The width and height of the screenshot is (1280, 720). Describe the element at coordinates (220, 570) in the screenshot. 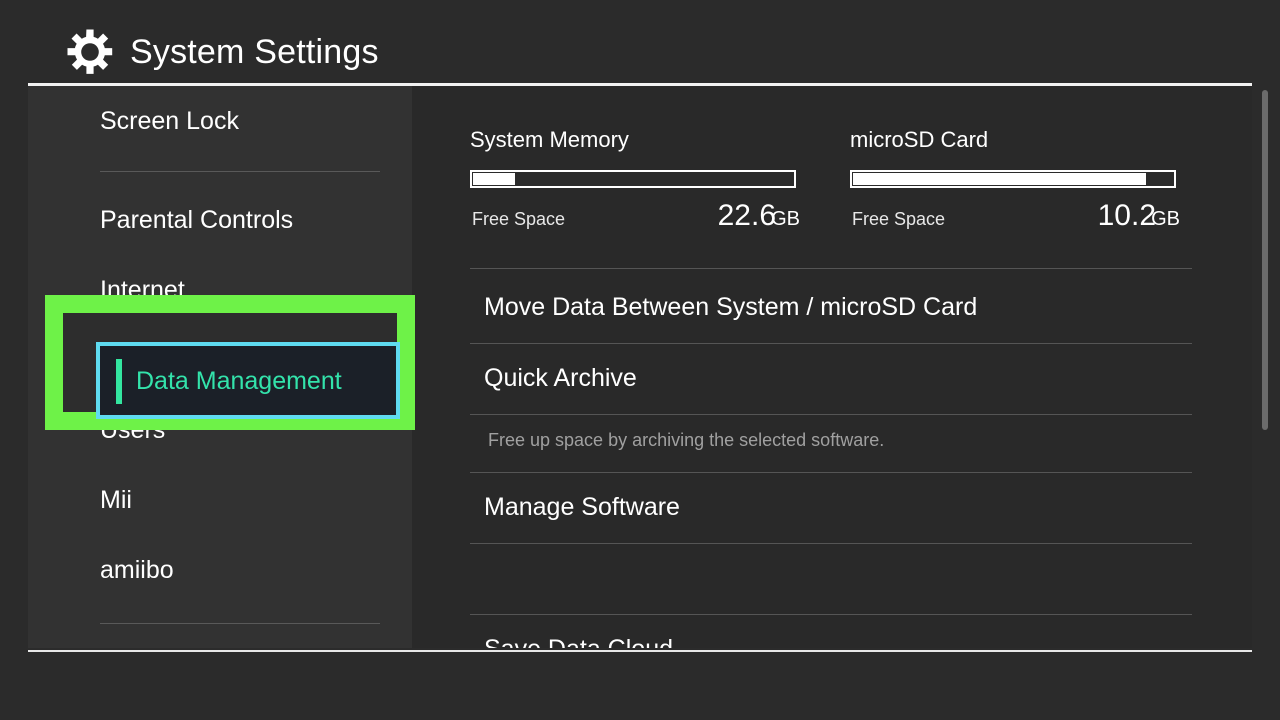

I see `sidebar-item-amiibo: amiibo` at that location.